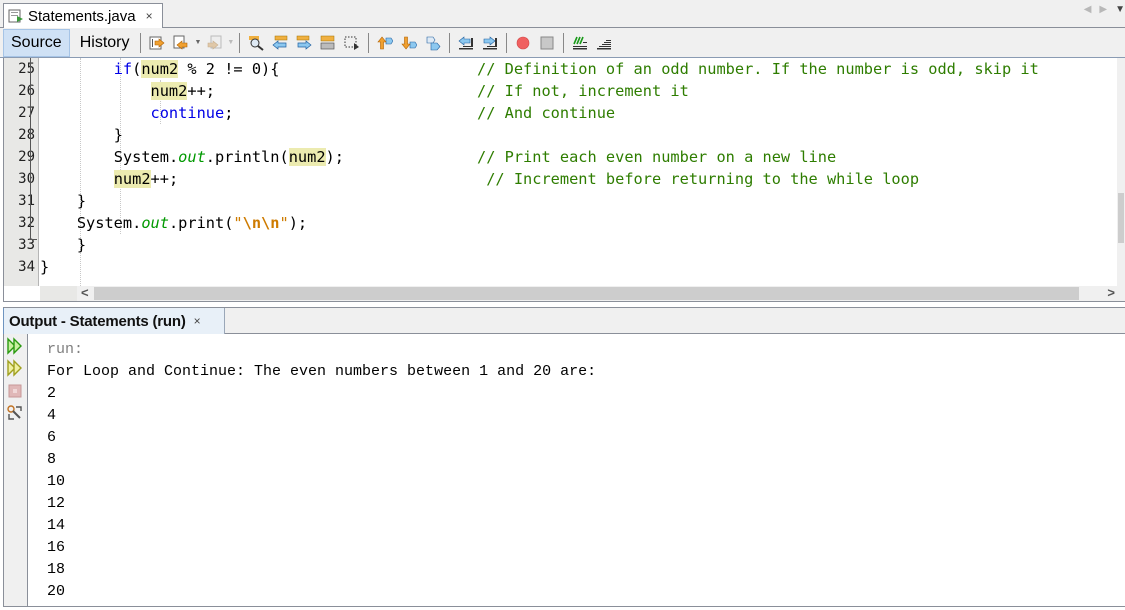  I want to click on keyword-token: if, so click(123, 69).